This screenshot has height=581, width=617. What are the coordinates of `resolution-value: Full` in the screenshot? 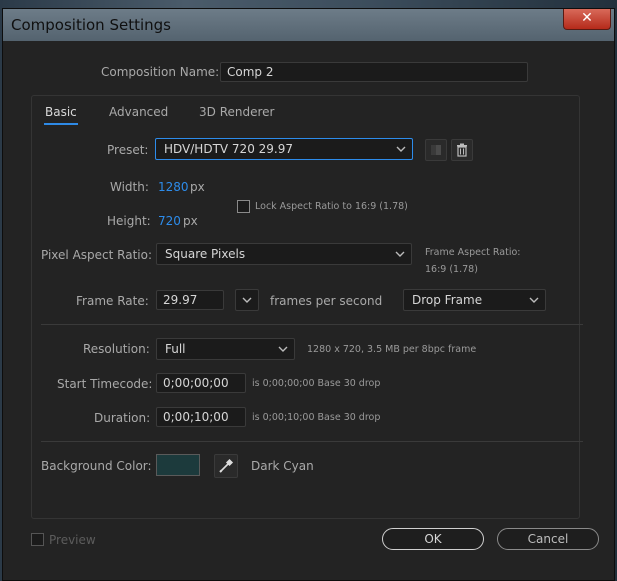 It's located at (175, 349).